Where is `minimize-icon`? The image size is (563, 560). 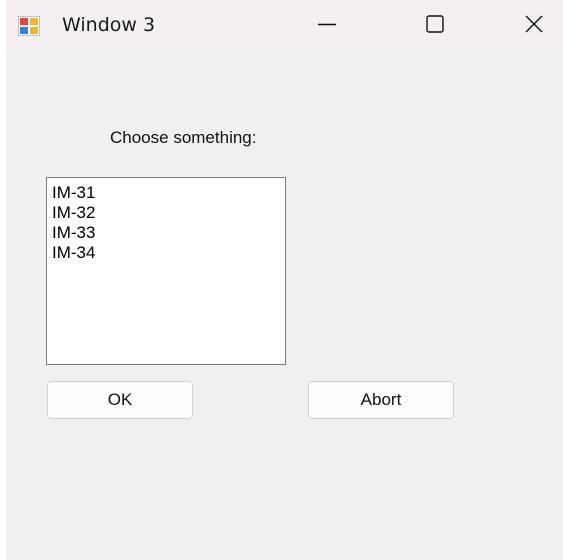 minimize-icon is located at coordinates (327, 26).